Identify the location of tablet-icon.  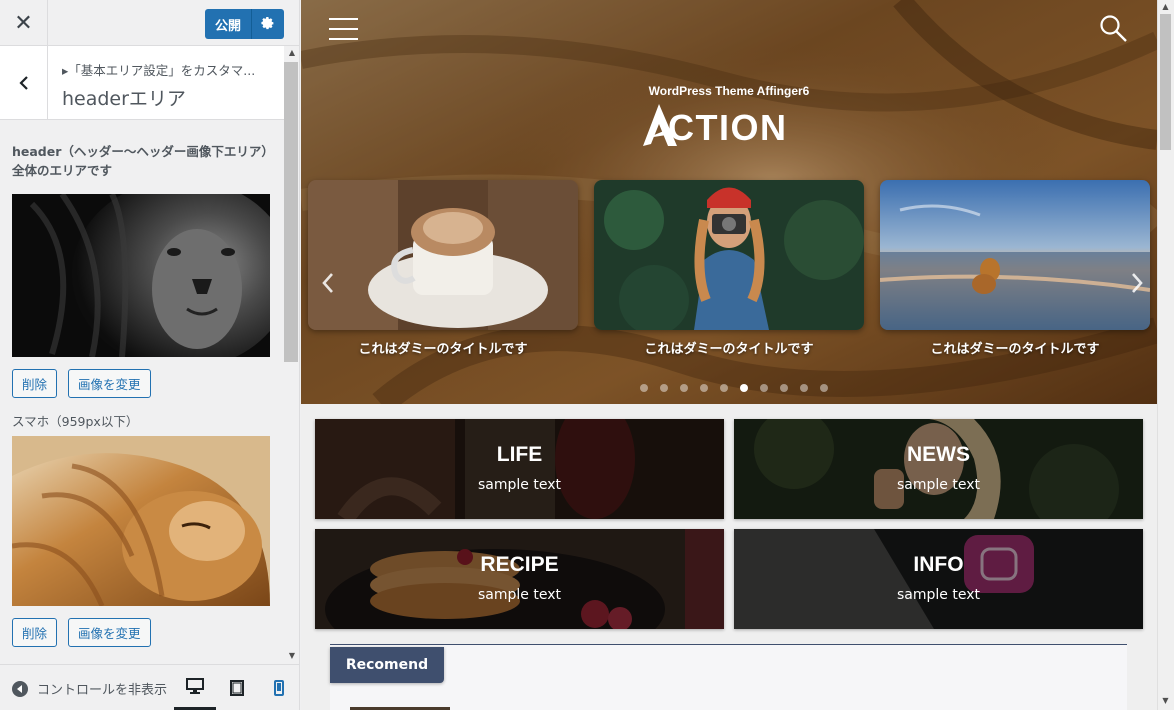
(237, 688).